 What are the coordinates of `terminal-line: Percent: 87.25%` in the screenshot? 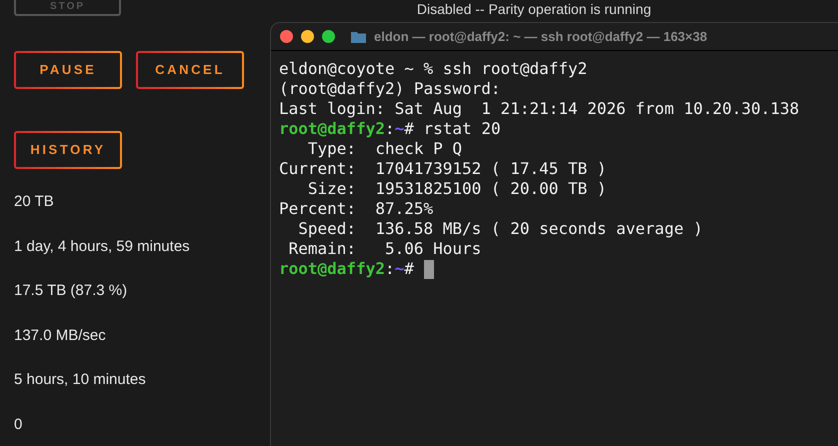 It's located at (356, 209).